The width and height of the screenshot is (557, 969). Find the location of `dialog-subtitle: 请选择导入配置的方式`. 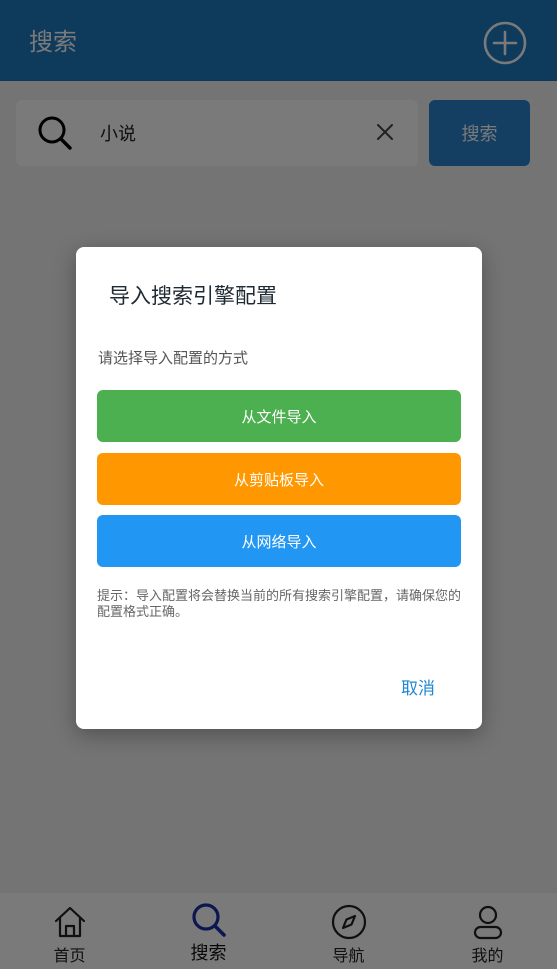

dialog-subtitle: 请选择导入配置的方式 is located at coordinates (173, 358).